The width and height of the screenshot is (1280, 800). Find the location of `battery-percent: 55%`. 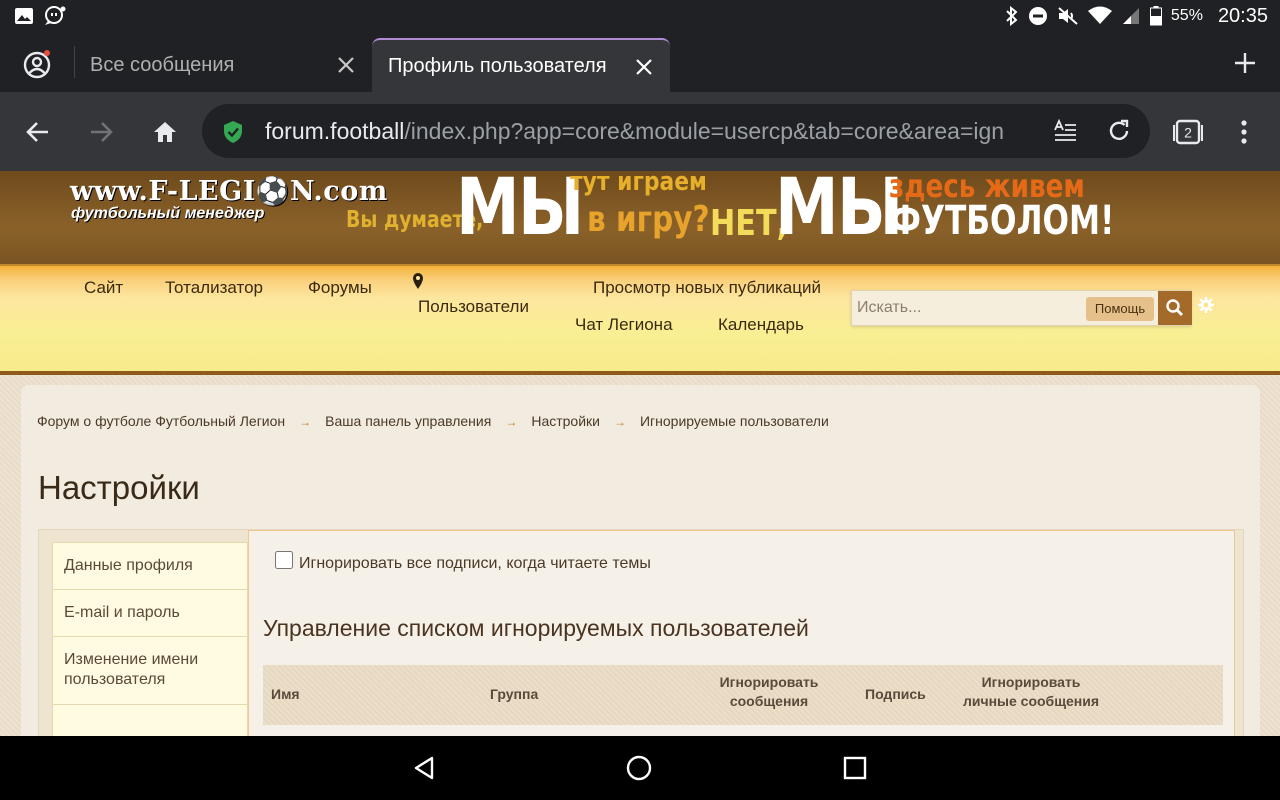

battery-percent: 55% is located at coordinates (1186, 15).